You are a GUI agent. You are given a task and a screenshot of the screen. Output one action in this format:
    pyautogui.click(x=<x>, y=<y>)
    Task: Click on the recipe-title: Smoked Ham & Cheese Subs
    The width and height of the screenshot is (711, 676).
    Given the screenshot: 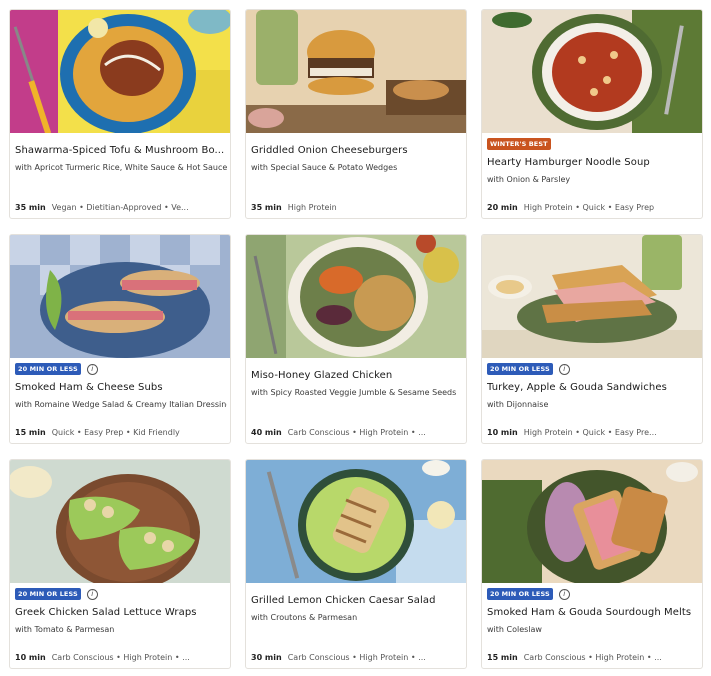 What is the action you would take?
    pyautogui.click(x=121, y=387)
    